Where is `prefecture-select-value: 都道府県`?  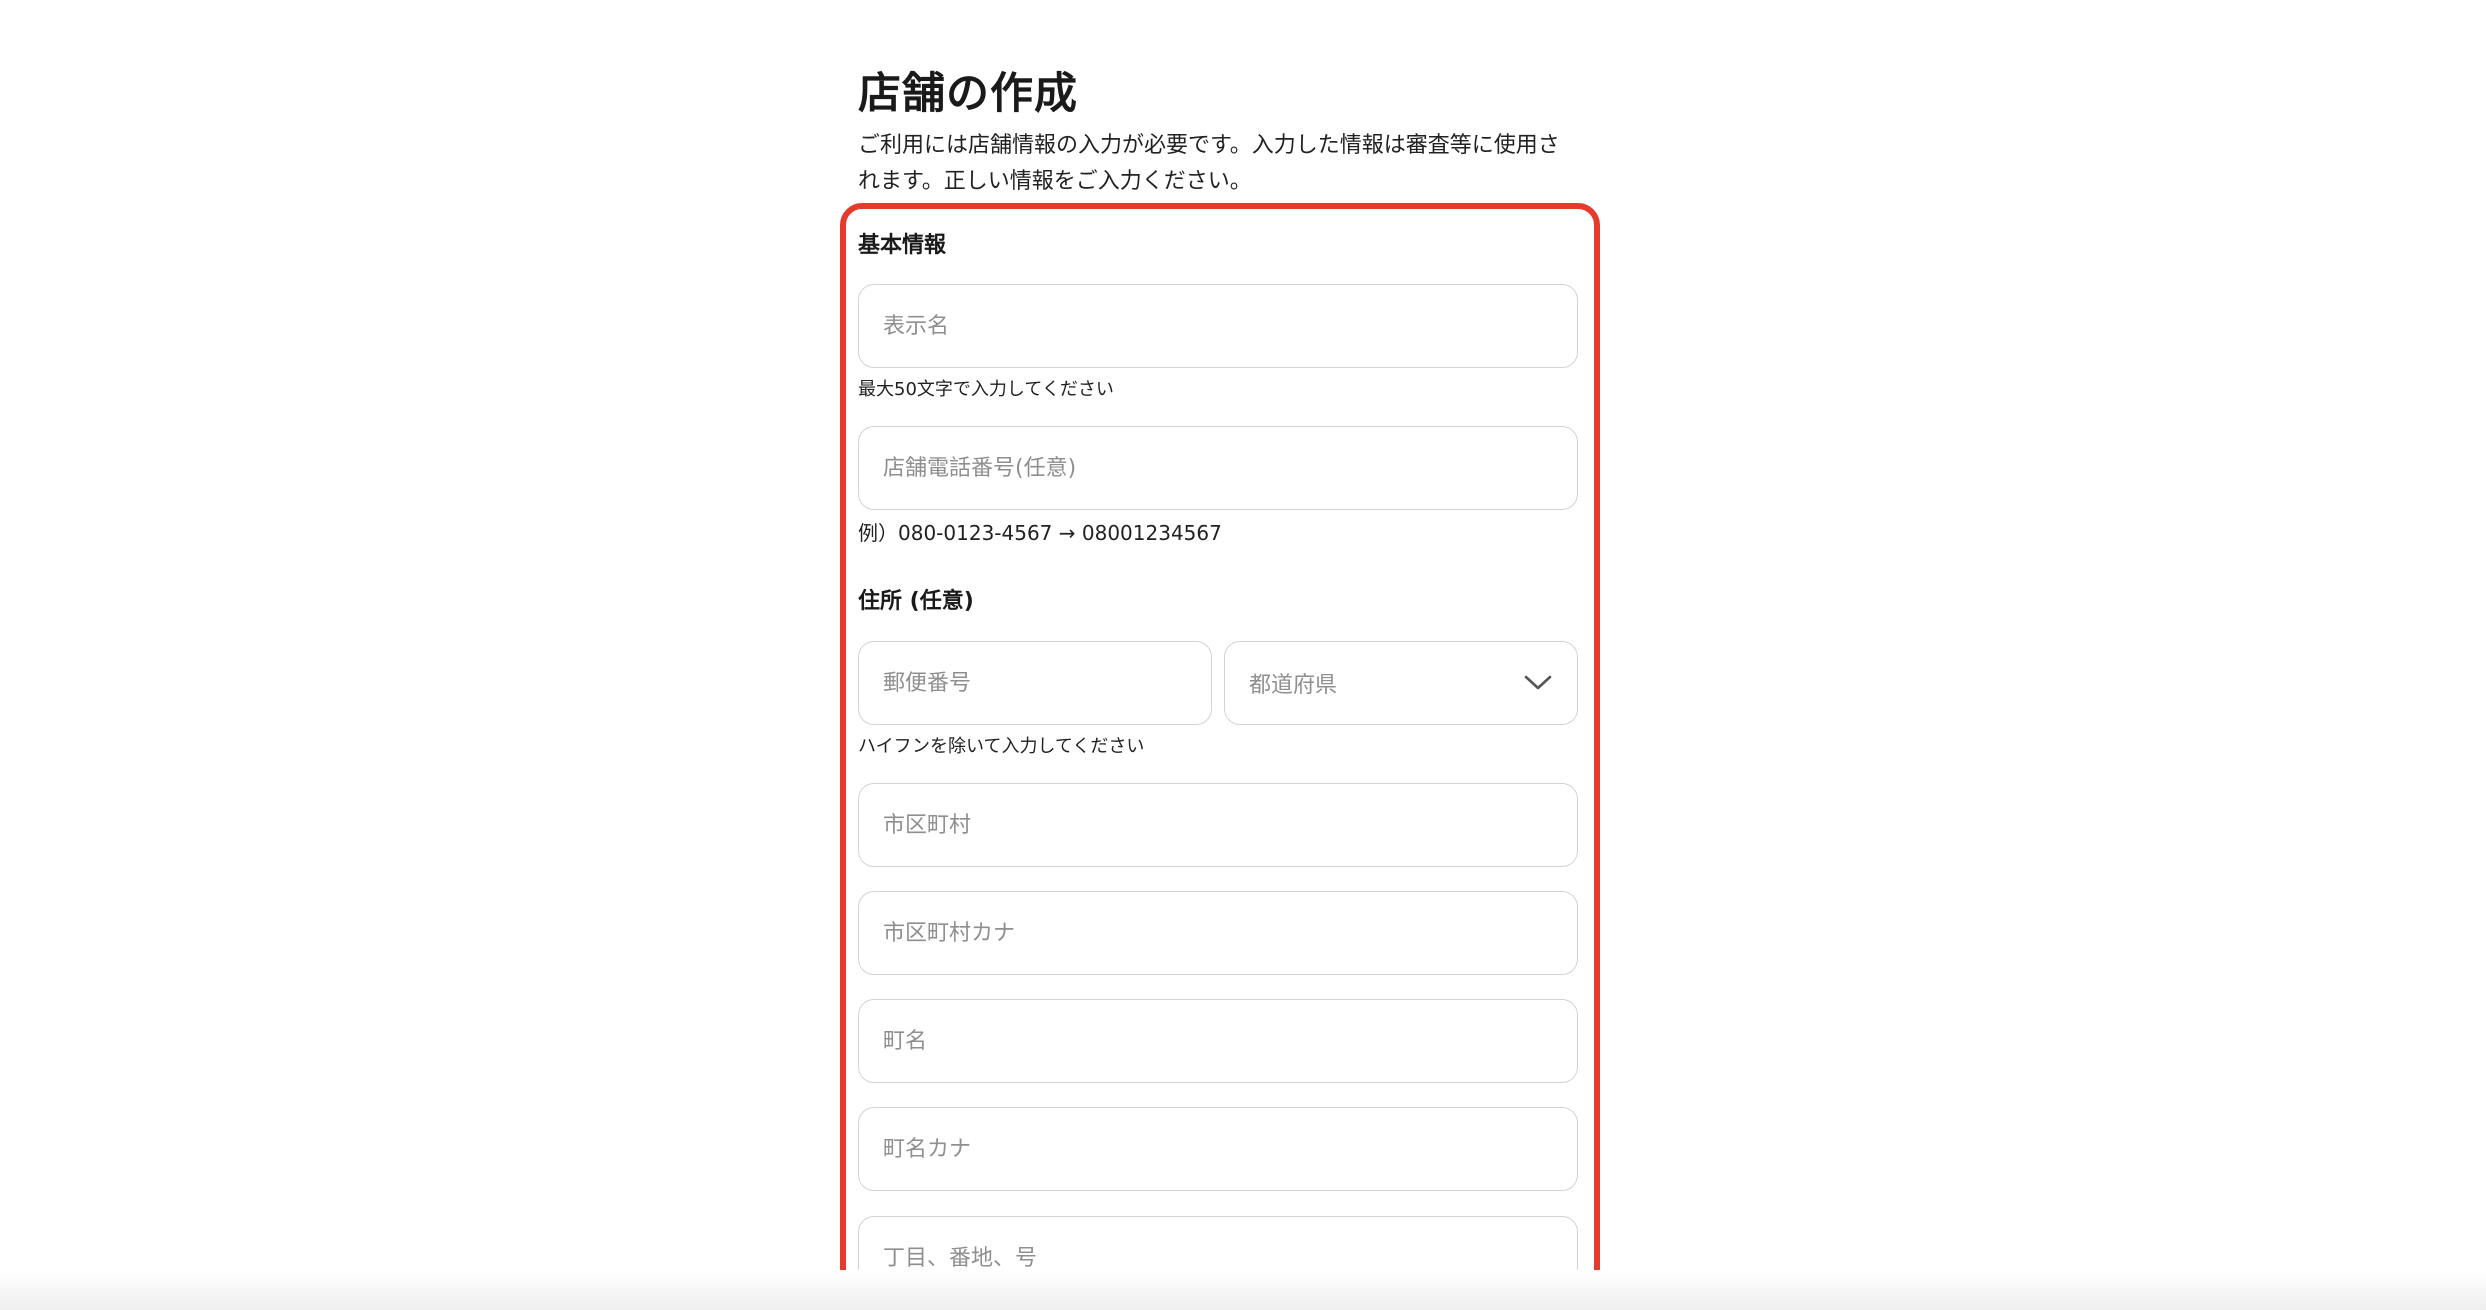 prefecture-select-value: 都道府県 is located at coordinates (1293, 685).